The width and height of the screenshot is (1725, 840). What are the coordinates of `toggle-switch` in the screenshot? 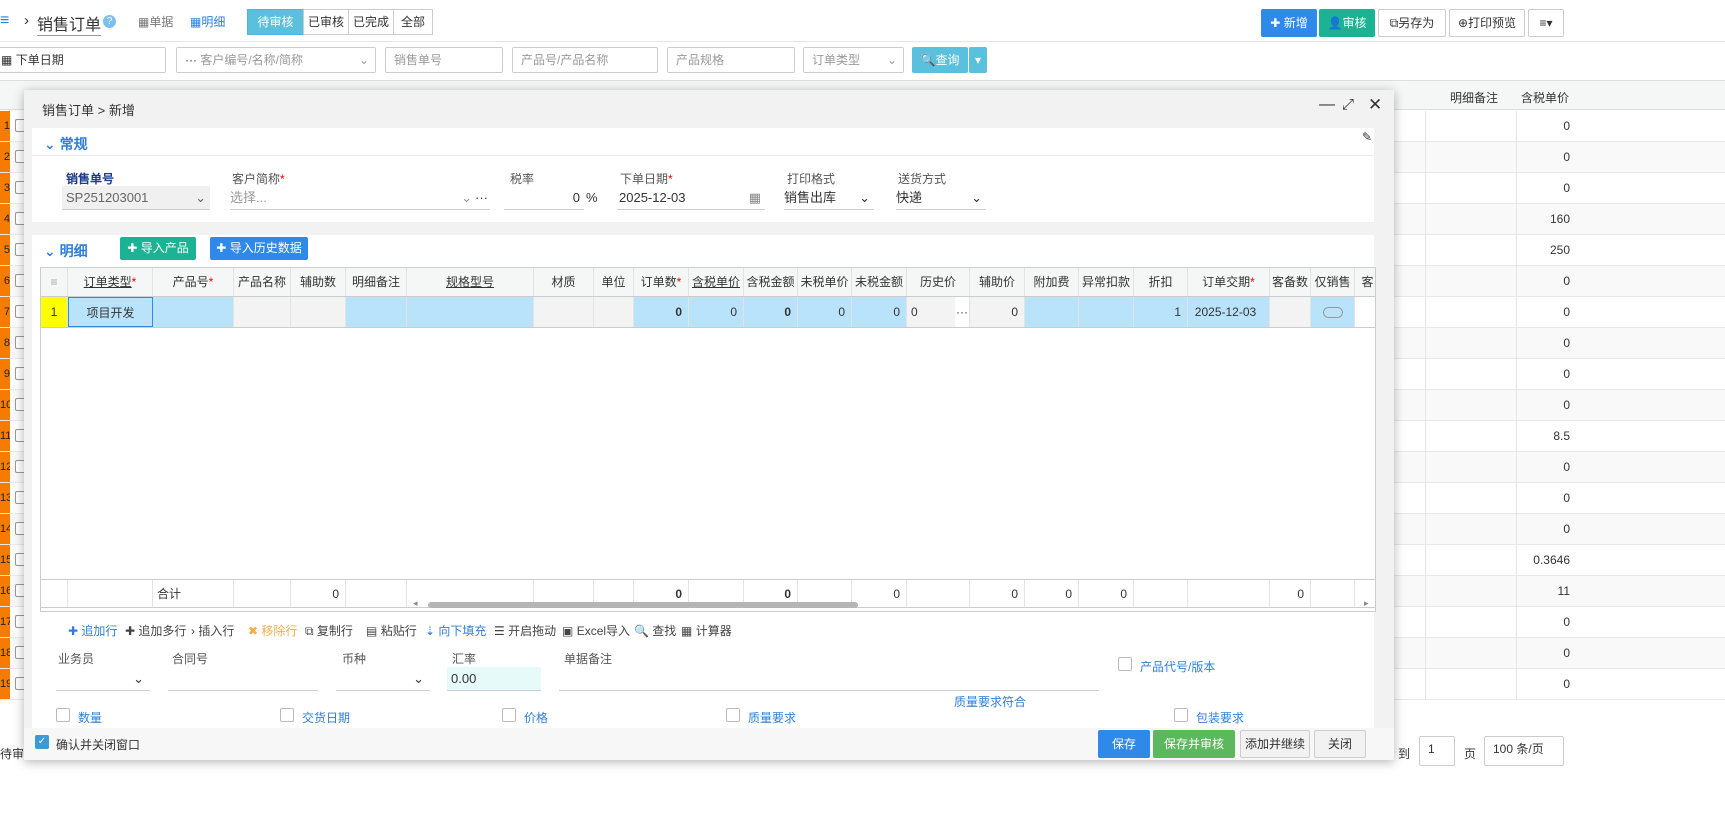 It's located at (1333, 312).